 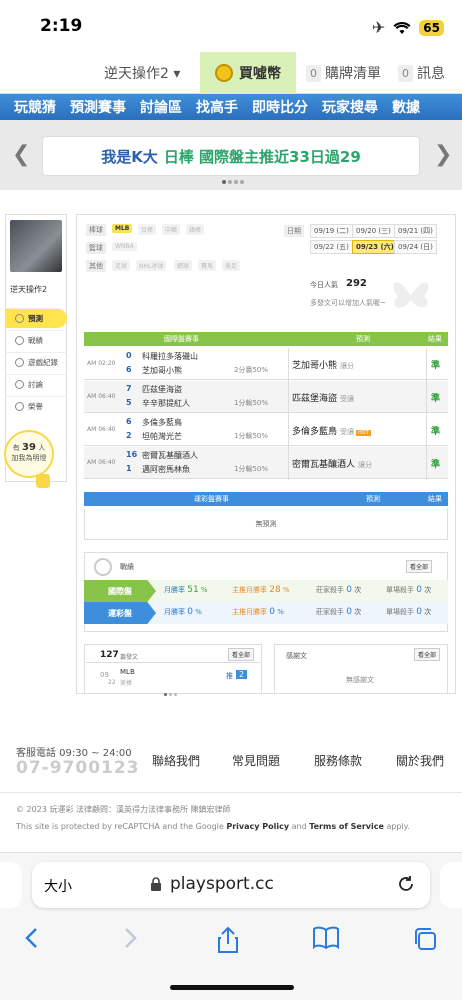 What do you see at coordinates (170, 356) in the screenshot?
I see `away-team: 科羅拉多落磯山` at bounding box center [170, 356].